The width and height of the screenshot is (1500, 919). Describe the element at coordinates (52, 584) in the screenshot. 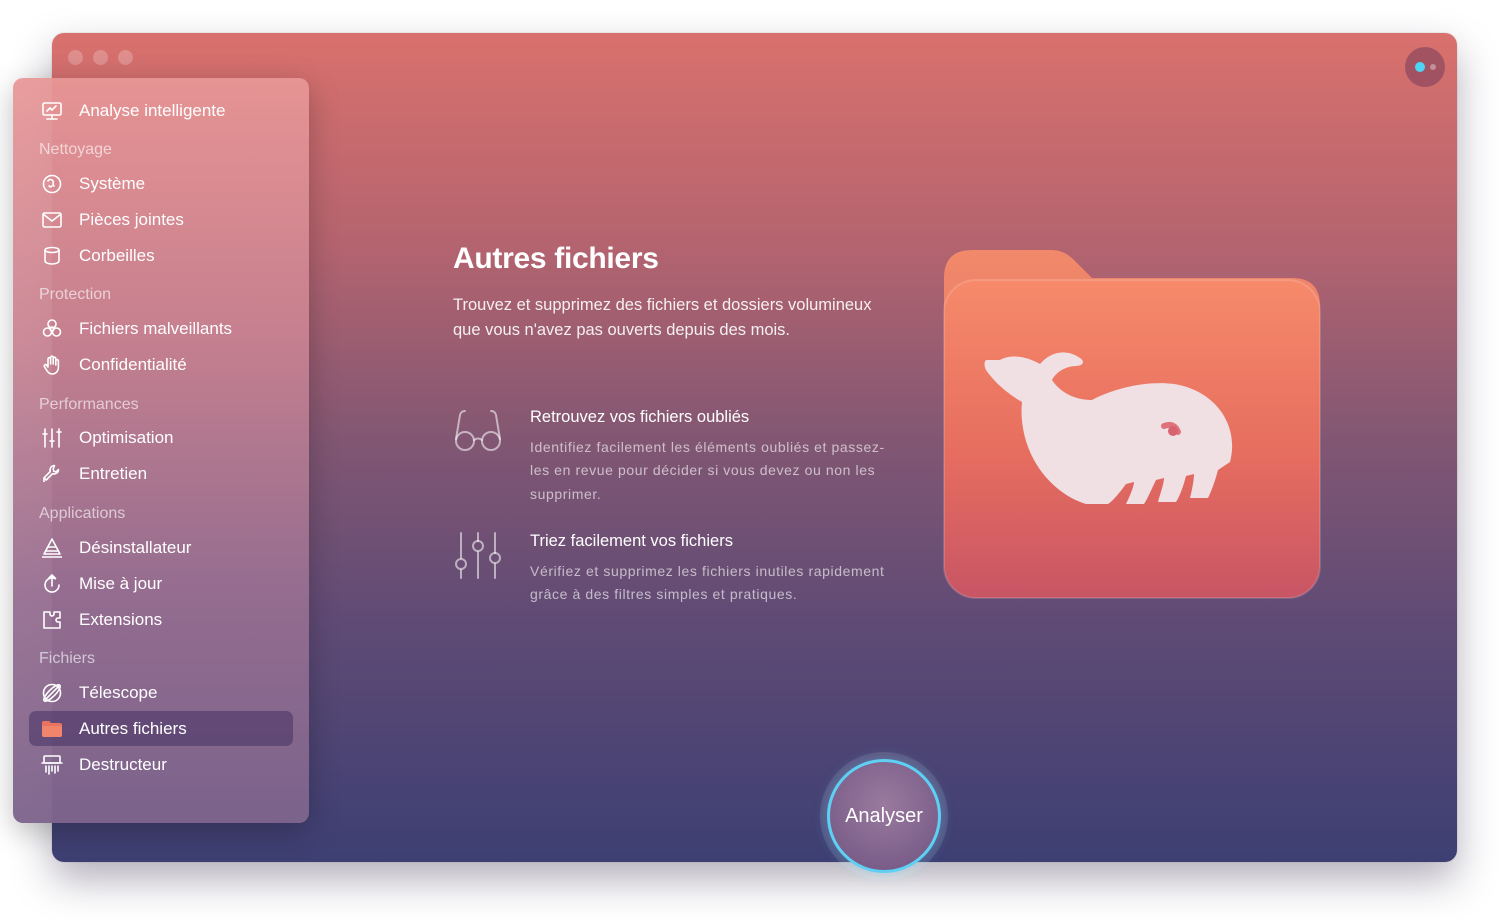

I see `updater-icon` at that location.